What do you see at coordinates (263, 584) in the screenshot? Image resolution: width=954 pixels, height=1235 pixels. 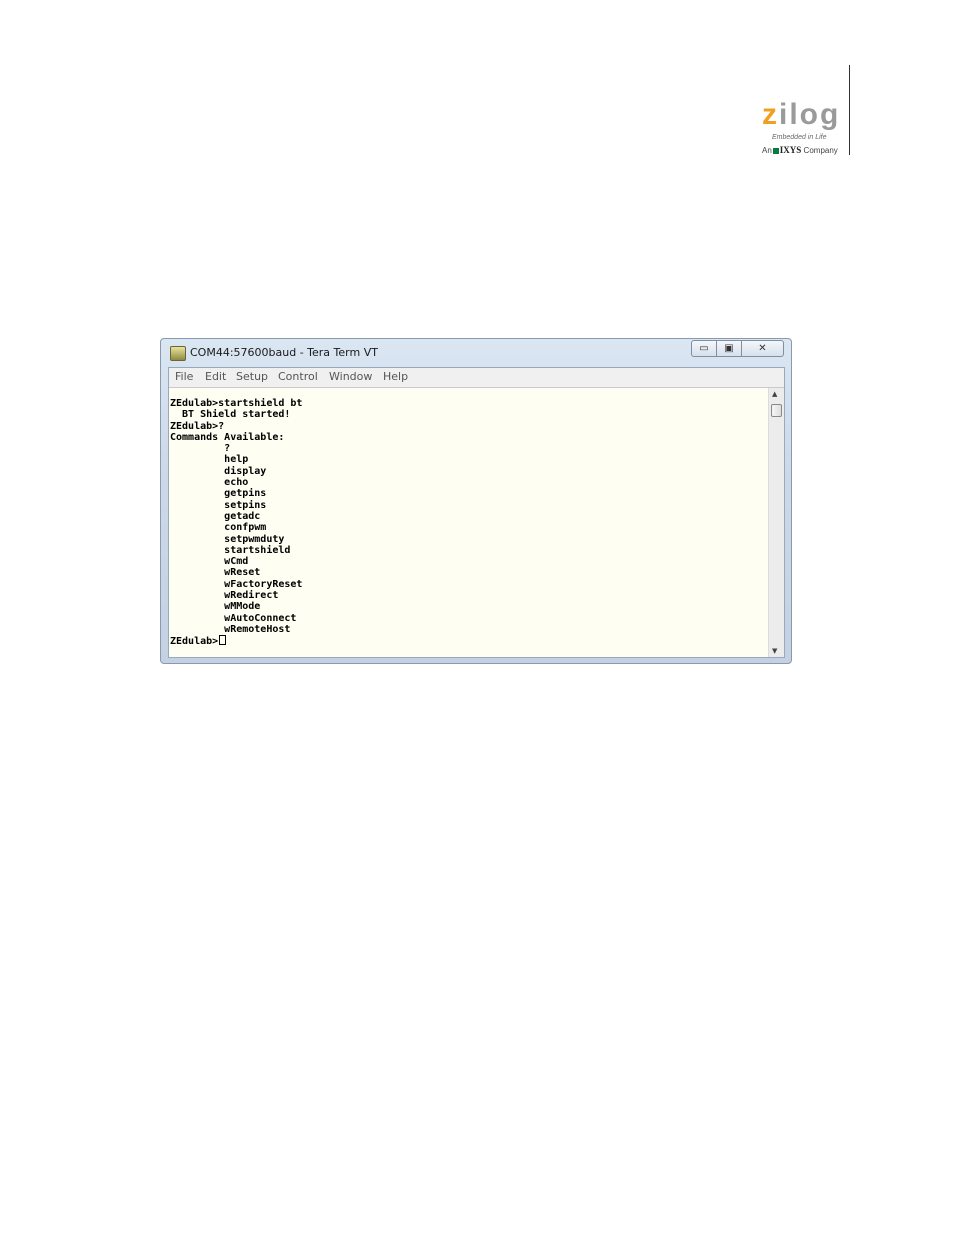 I see `terminal-line: wFactoryReset` at bounding box center [263, 584].